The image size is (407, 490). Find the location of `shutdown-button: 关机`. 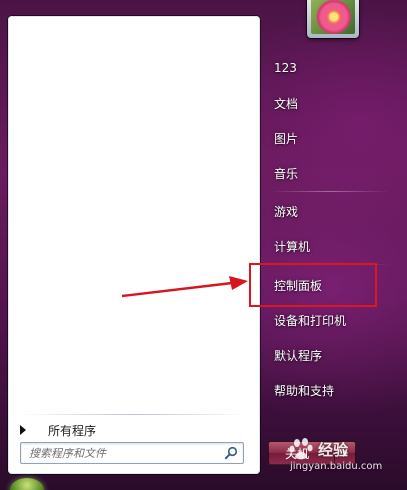

shutdown-button: 关机 is located at coordinates (312, 453).